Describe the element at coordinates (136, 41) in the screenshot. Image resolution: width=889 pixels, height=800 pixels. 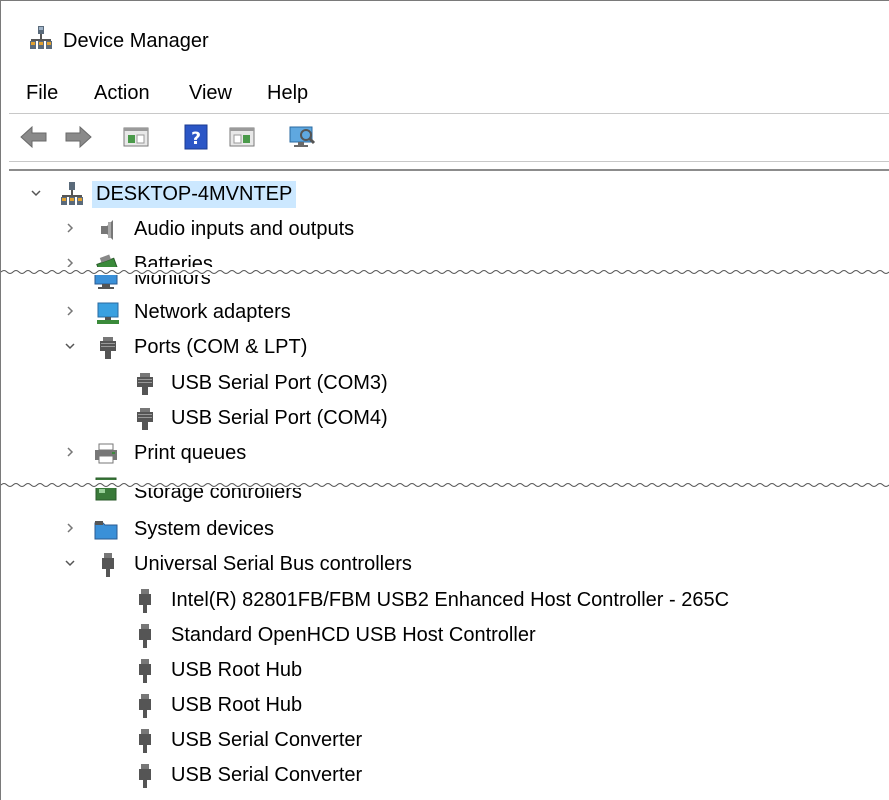
I see `window-title: Device Manager` at that location.